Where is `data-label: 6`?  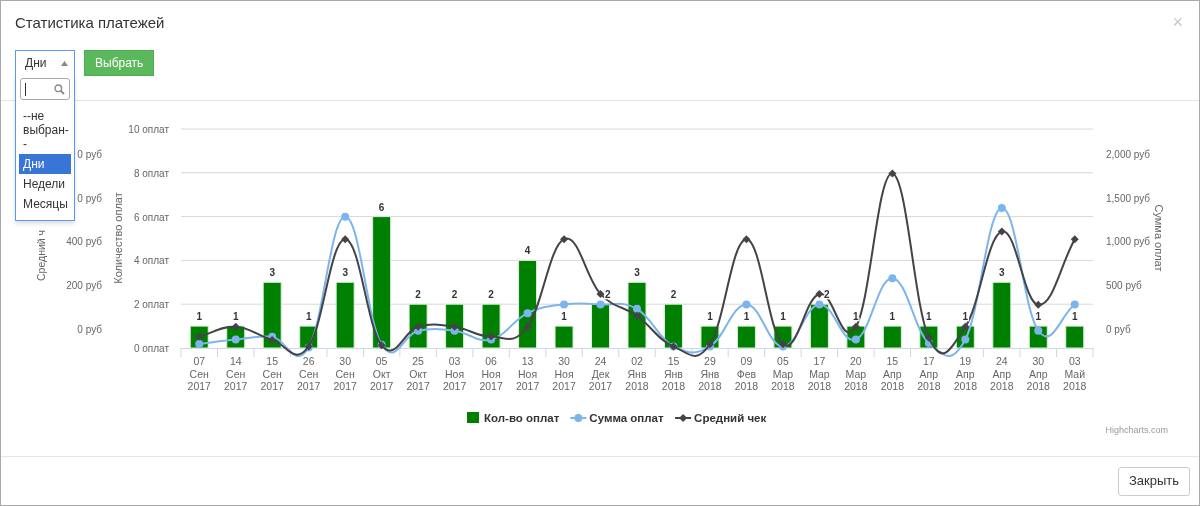 data-label: 6 is located at coordinates (381, 207).